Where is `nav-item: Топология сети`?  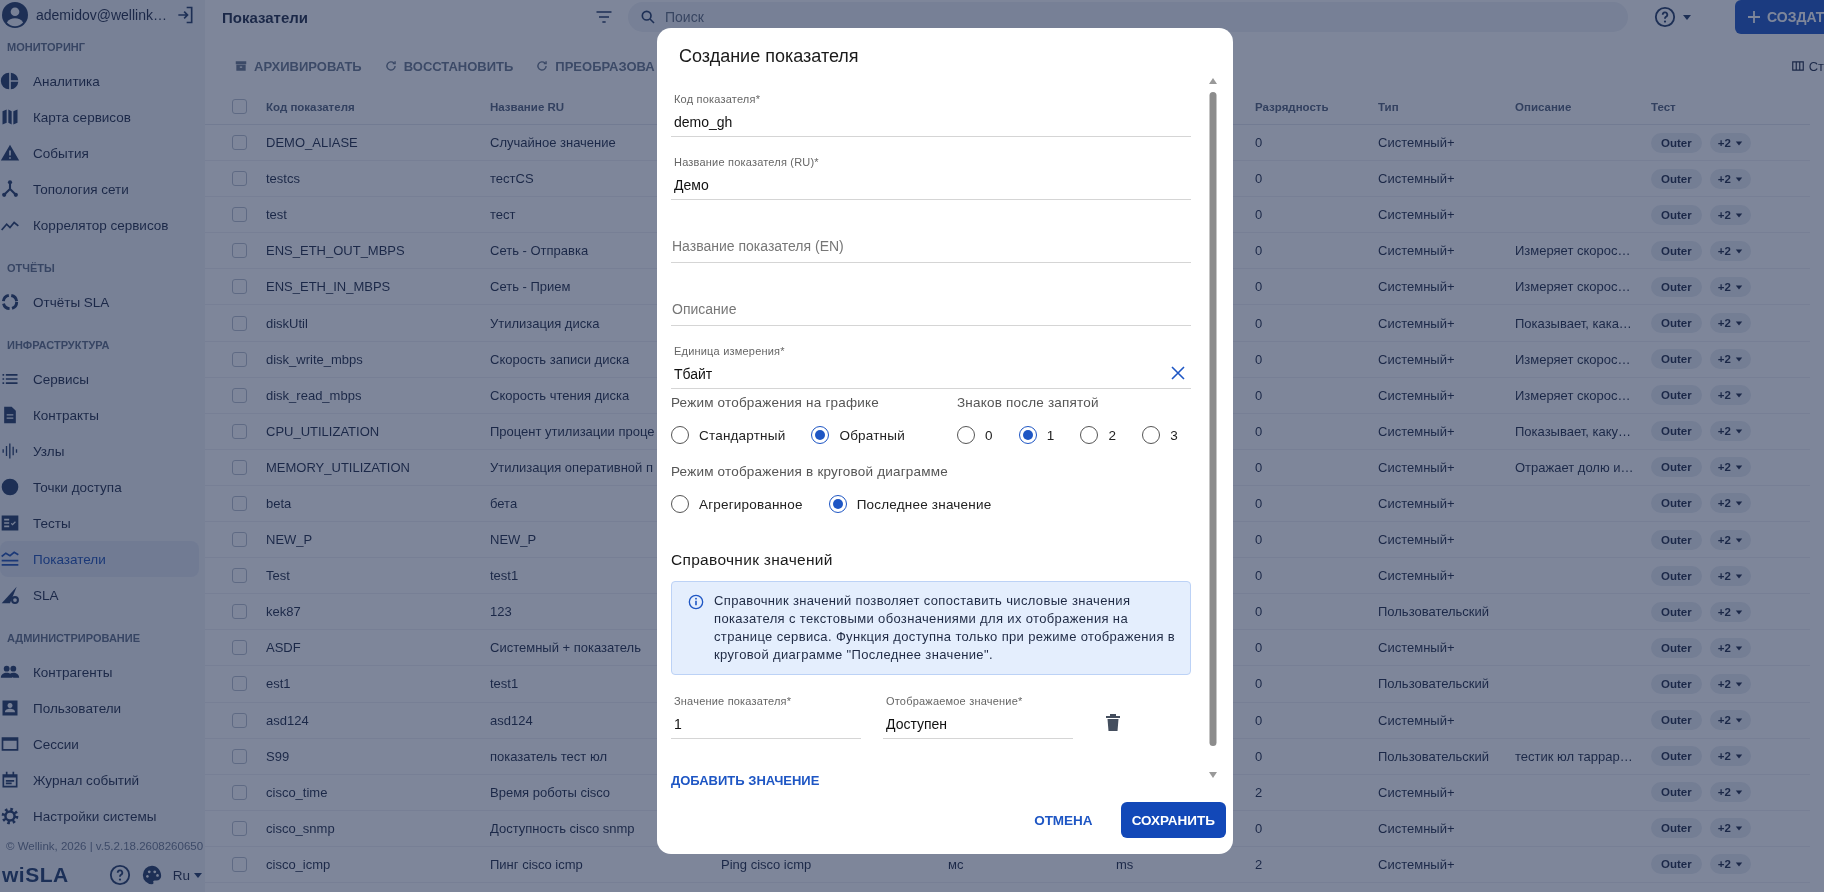 nav-item: Топология сети is located at coordinates (99, 189).